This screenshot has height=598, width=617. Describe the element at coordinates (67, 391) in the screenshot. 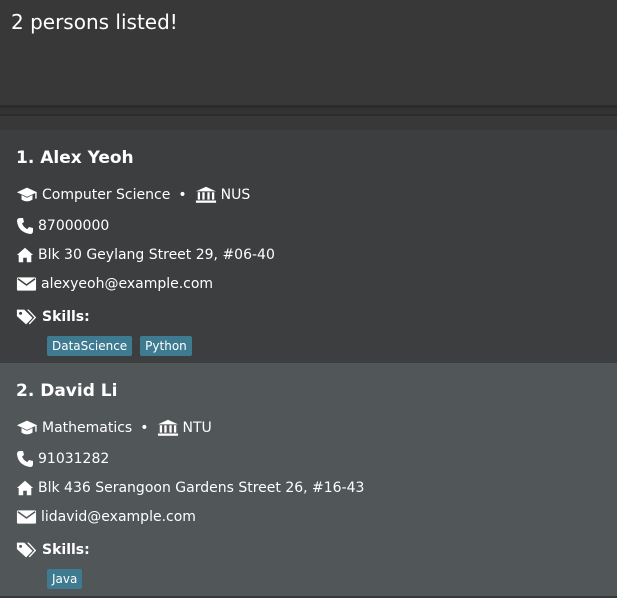

I see `person-name: 2. David Li` at that location.